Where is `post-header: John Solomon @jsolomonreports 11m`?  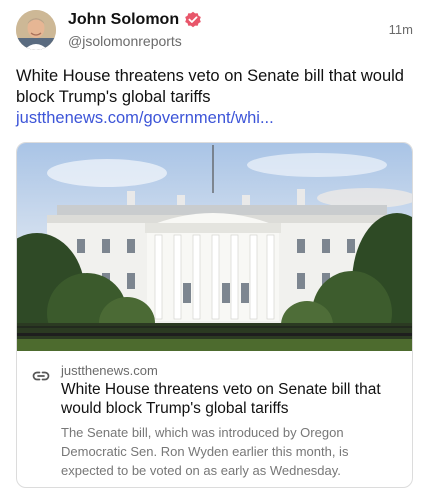
post-header: John Solomon @jsolomonreports 11m is located at coordinates (214, 32).